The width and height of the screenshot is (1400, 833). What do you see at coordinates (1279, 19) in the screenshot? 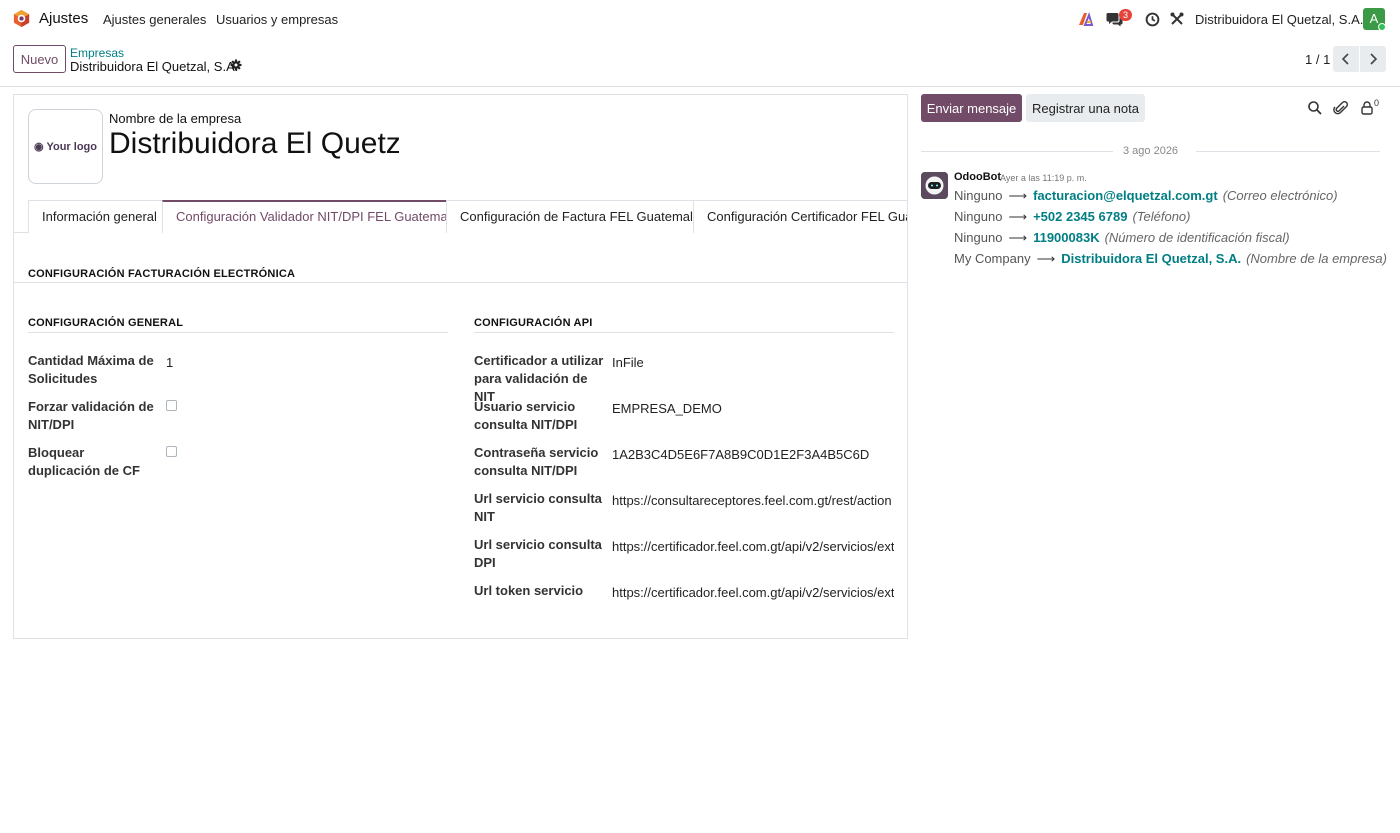
I see `company-switcher: Distribuidora El Quetzal, S.A.` at bounding box center [1279, 19].